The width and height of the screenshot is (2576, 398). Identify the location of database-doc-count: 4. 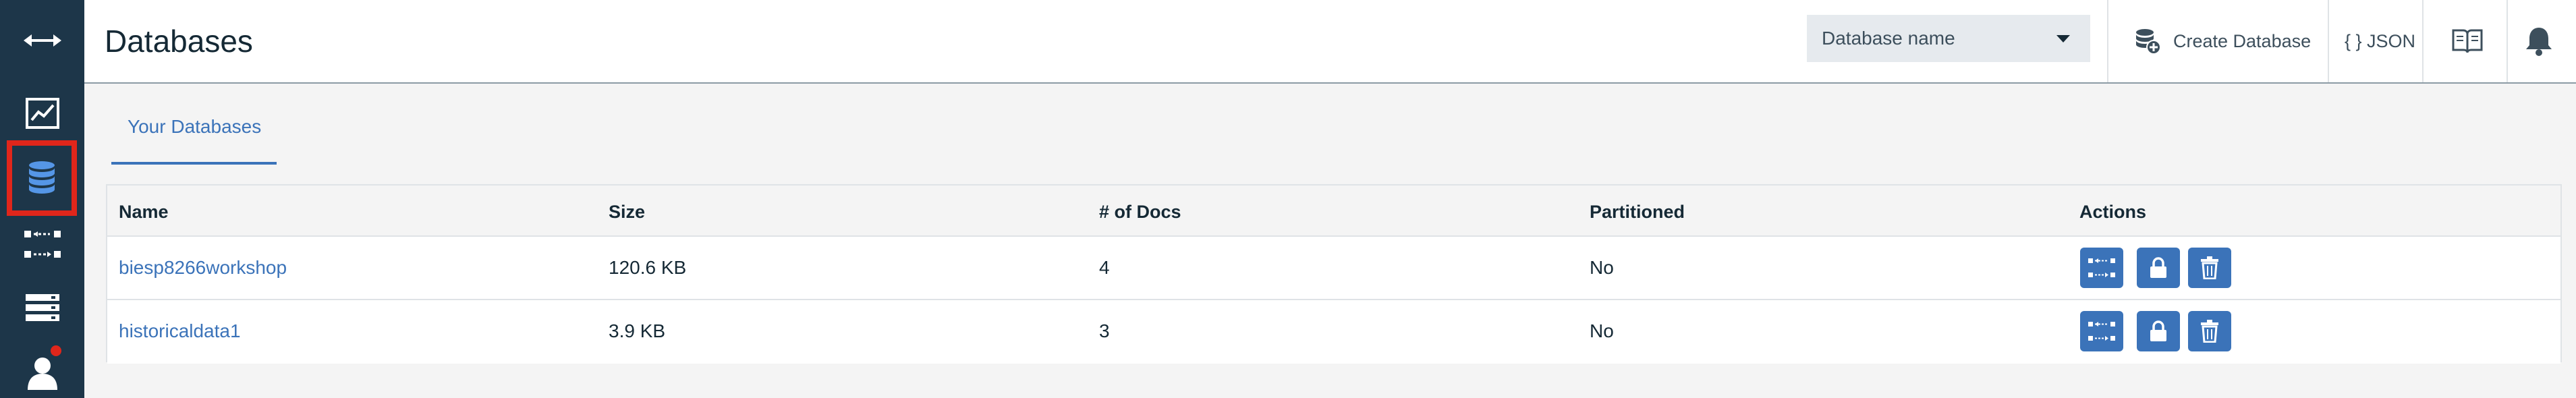
(1104, 268).